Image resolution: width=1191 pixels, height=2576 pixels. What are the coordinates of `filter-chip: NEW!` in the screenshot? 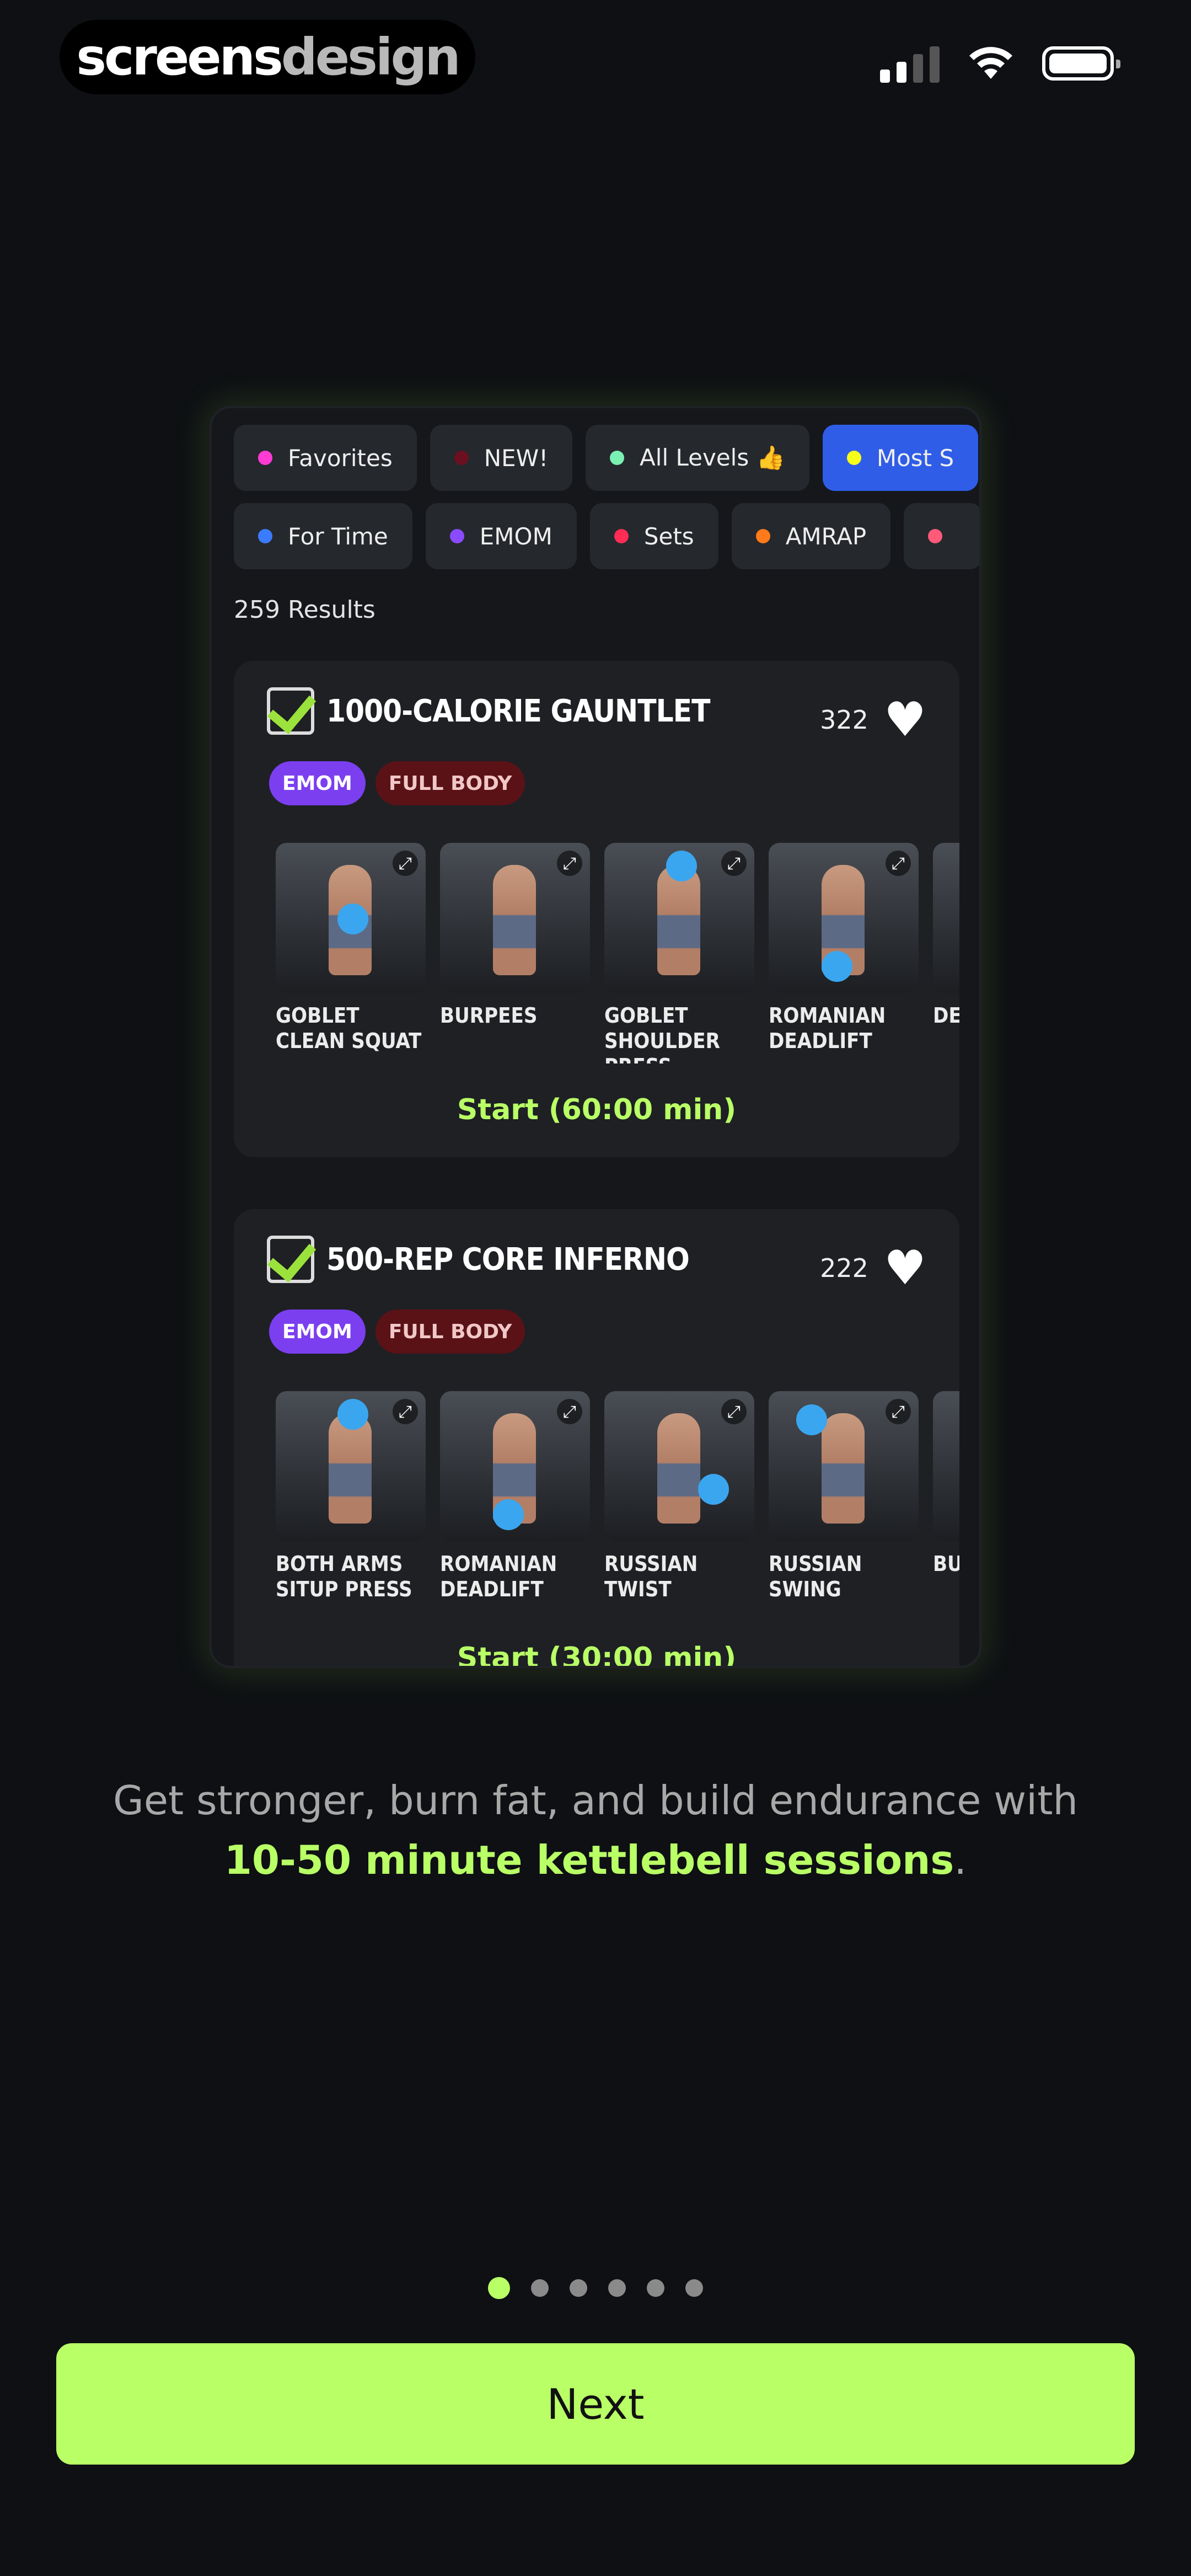 It's located at (501, 458).